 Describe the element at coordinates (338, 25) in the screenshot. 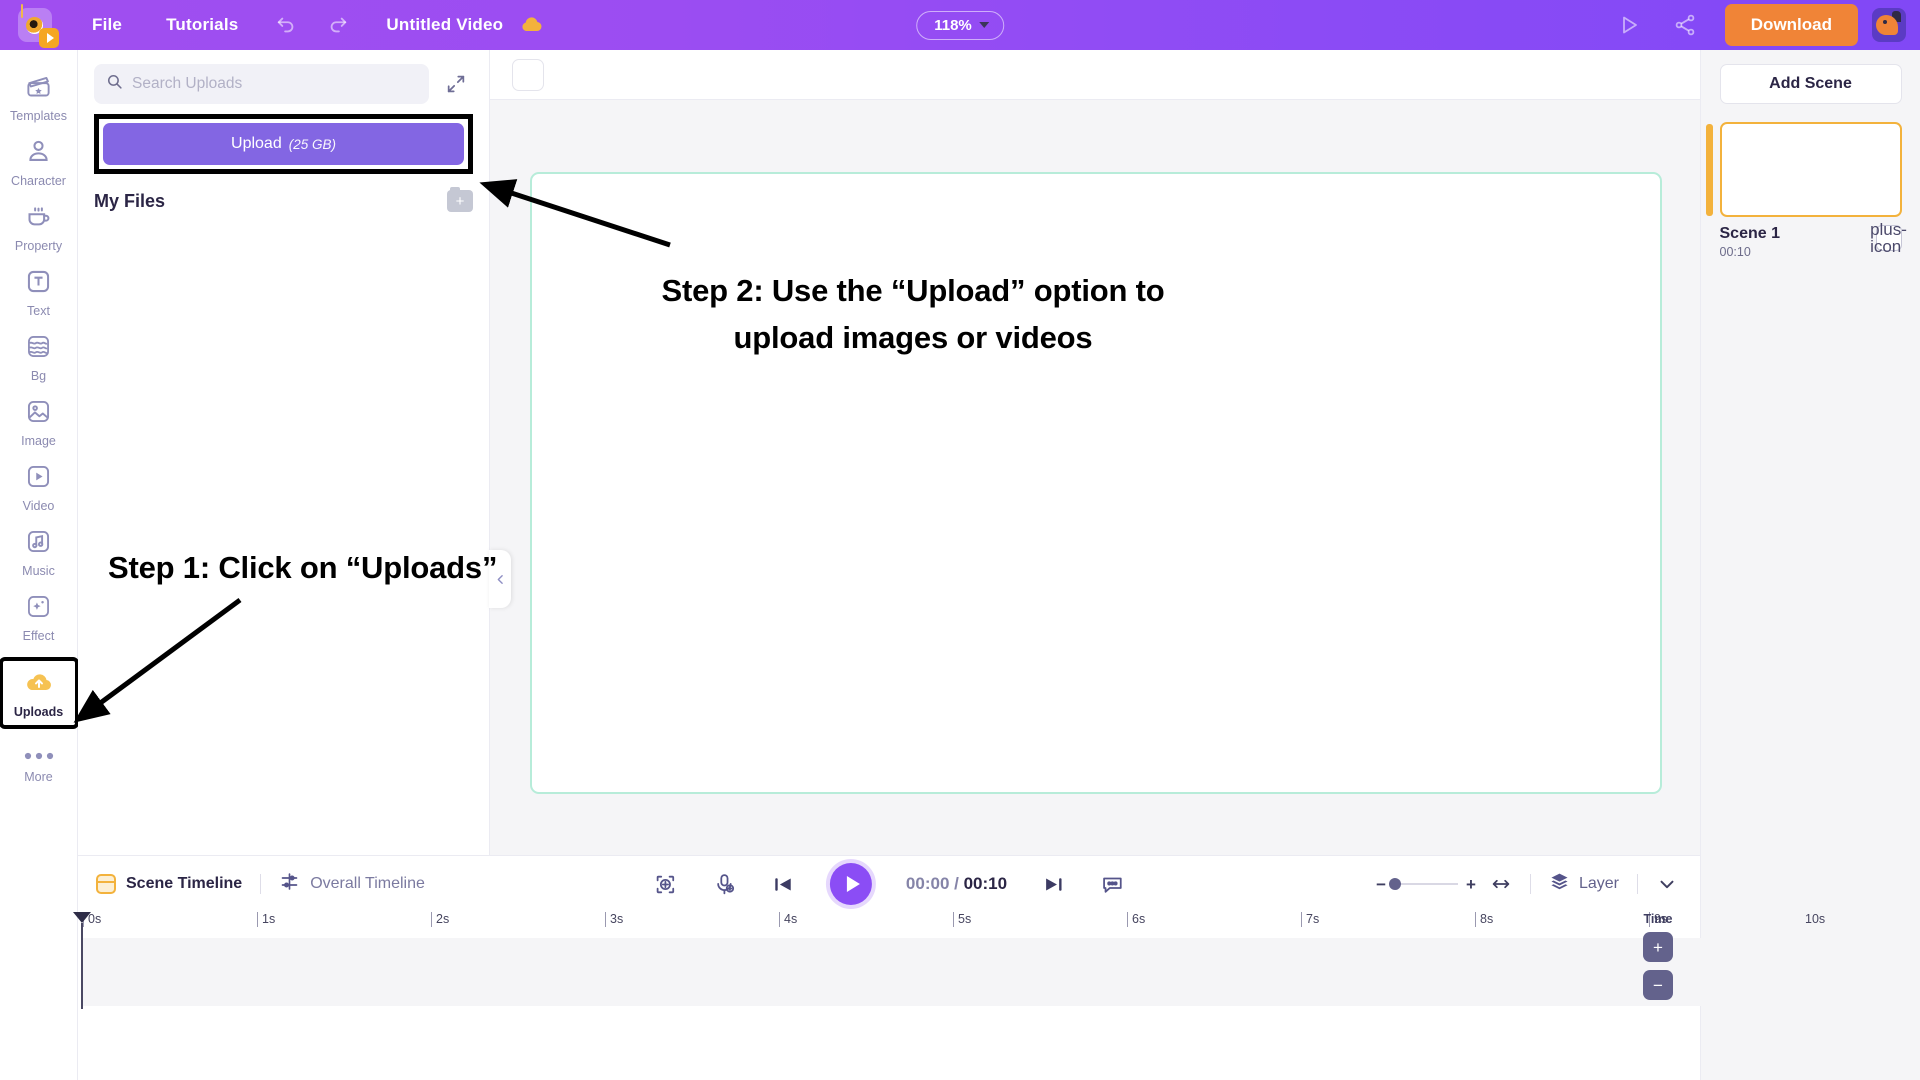

I see `redo-icon` at that location.